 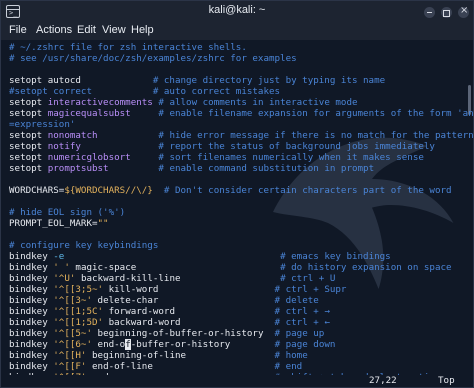 I want to click on terminal-text-segment: promptsubst, so click(x=103, y=168).